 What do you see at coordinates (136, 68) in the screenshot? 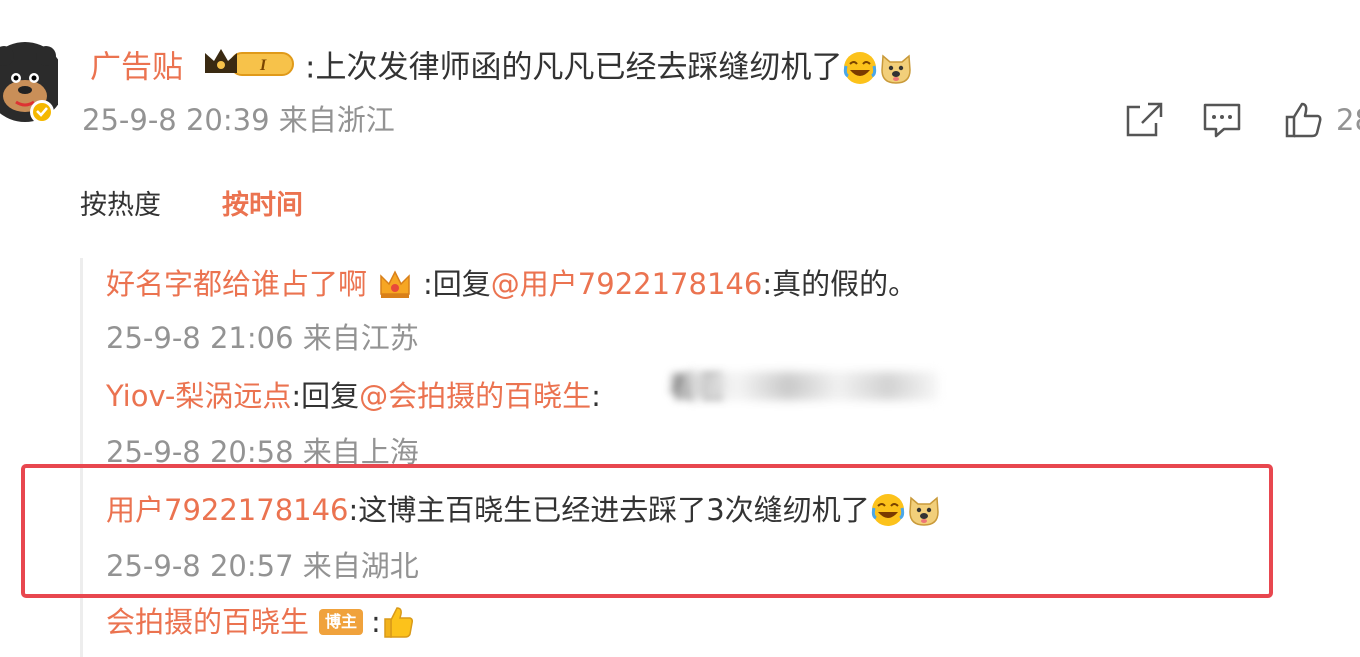
I see `post-author: 广告贴` at bounding box center [136, 68].